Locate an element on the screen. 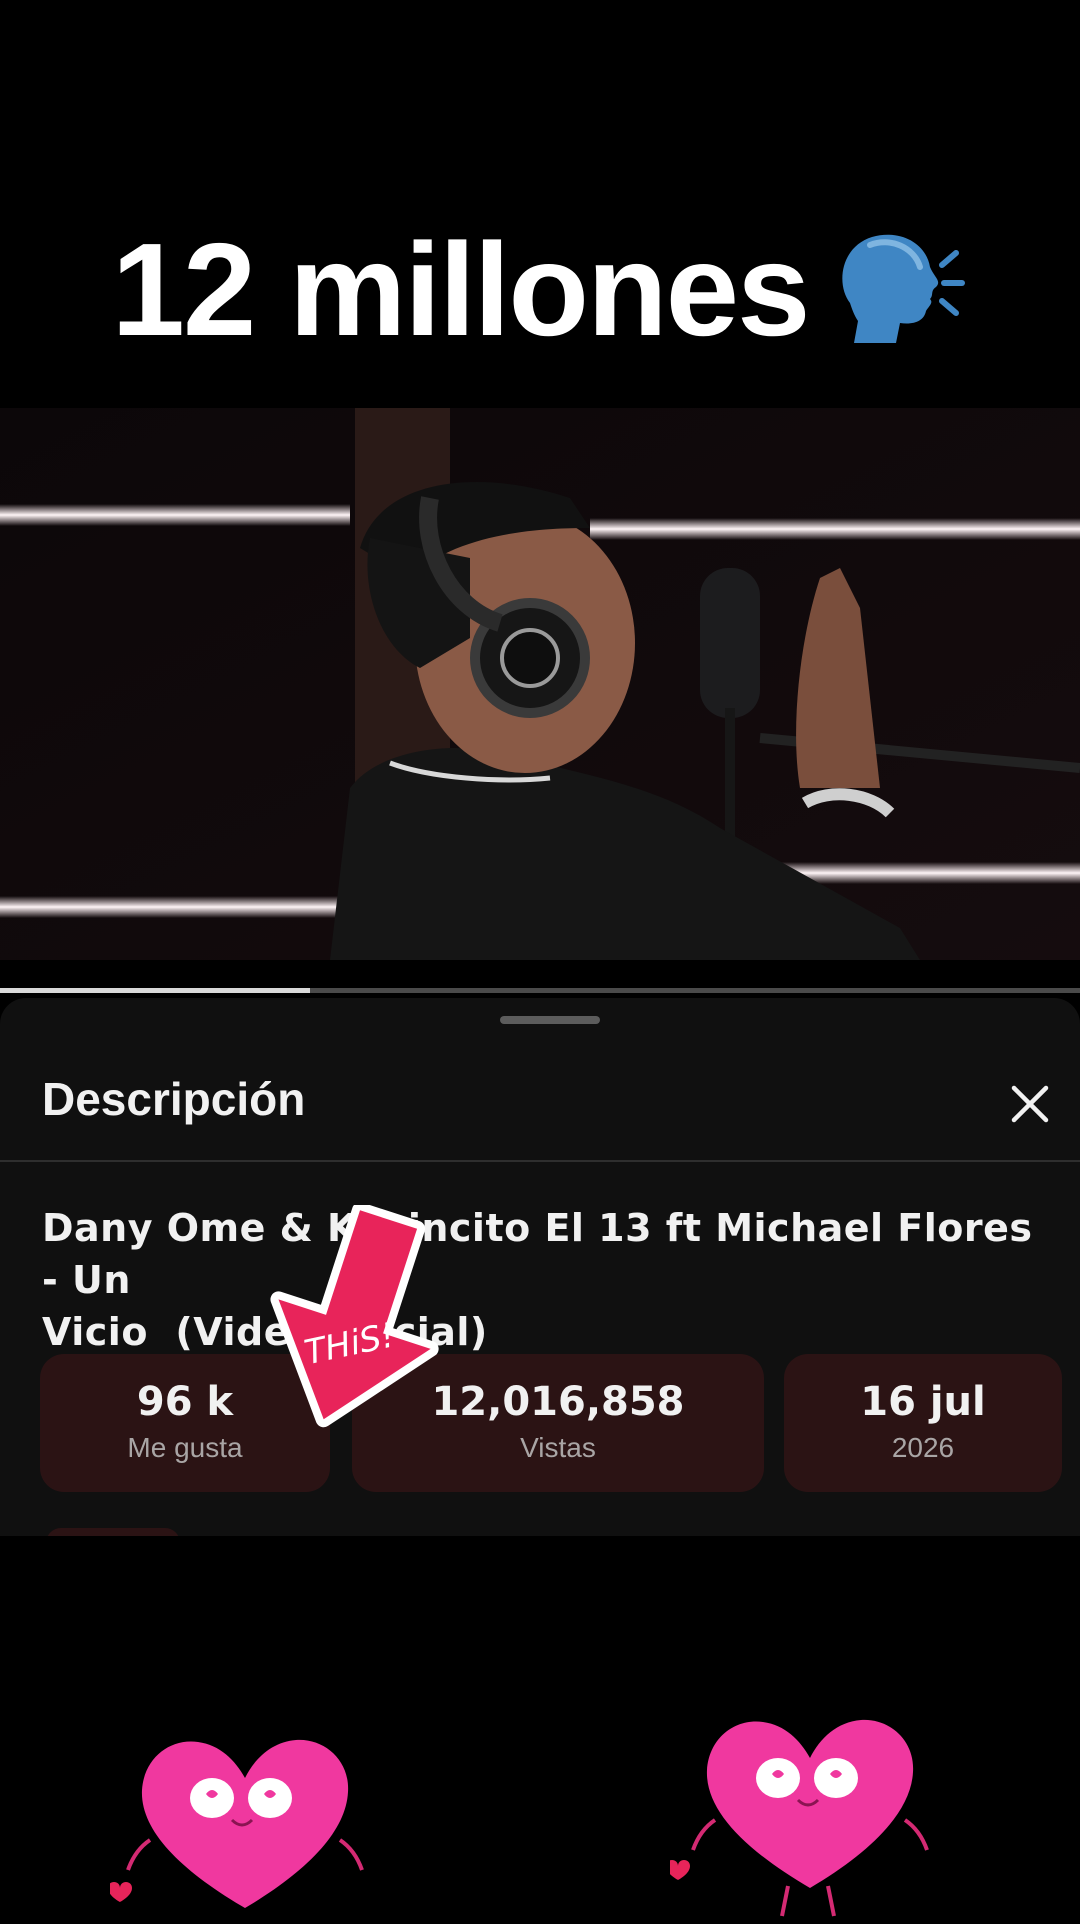 The image size is (1080, 1924). close-button is located at coordinates (1030, 1104).